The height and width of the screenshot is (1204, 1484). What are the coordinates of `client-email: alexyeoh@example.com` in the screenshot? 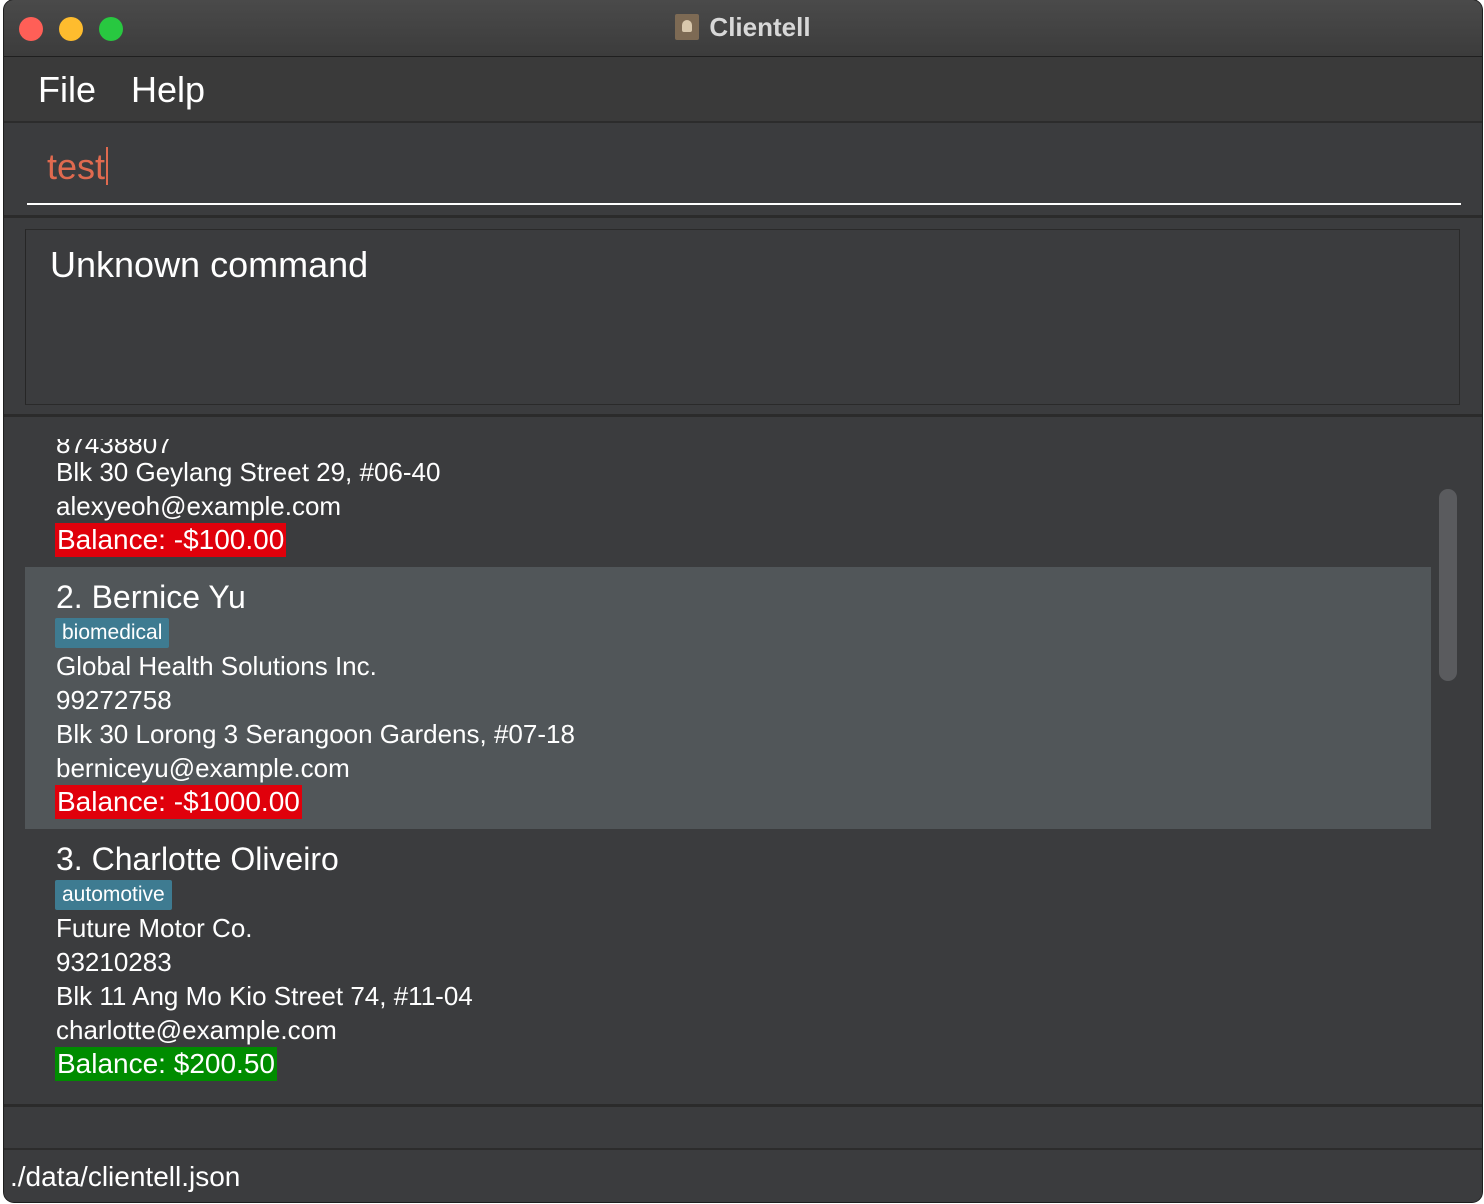 It's located at (199, 506).